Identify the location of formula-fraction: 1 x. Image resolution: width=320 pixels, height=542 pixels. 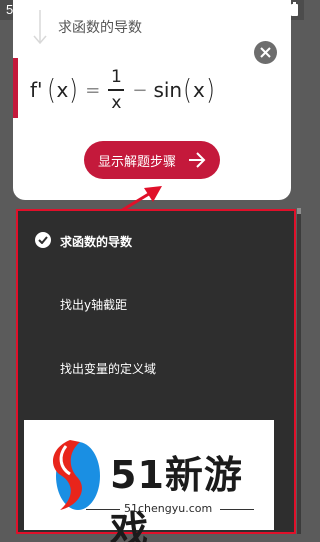
(116, 90).